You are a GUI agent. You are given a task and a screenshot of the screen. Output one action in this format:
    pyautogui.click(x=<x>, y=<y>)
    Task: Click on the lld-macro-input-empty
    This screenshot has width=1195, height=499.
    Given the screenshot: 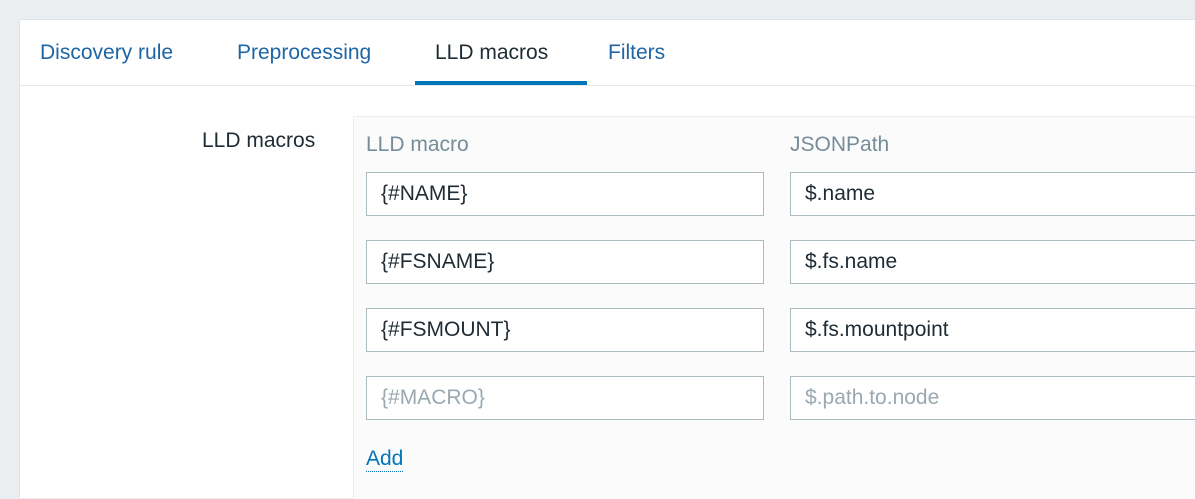 What is the action you would take?
    pyautogui.click(x=565, y=398)
    